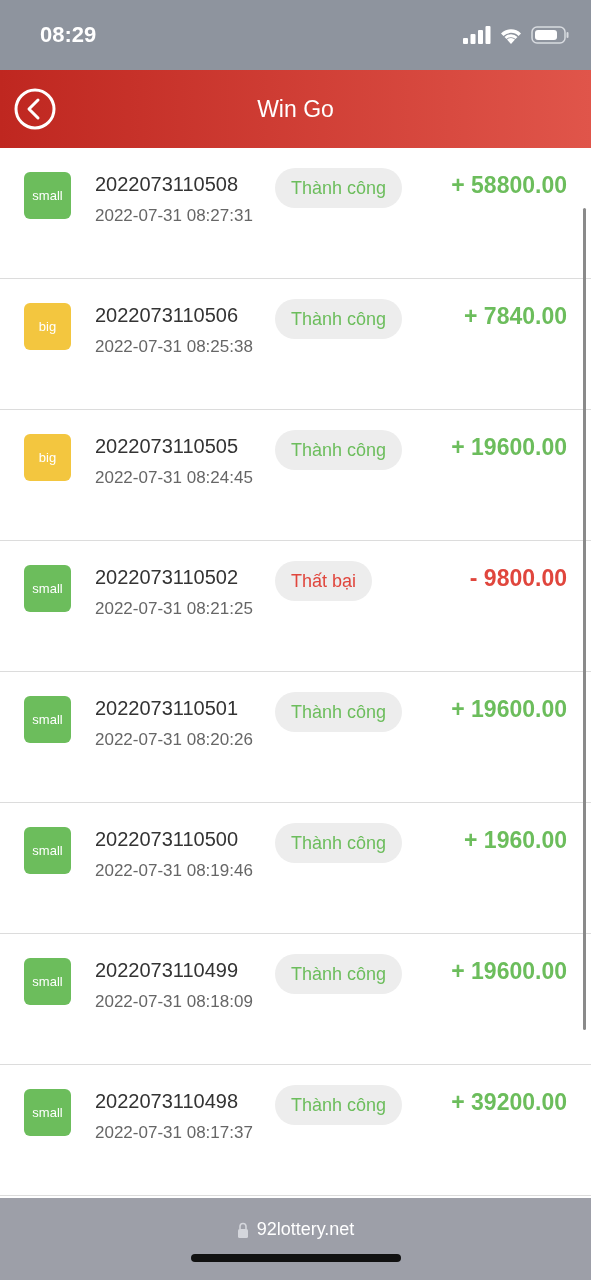 The height and width of the screenshot is (1280, 591). Describe the element at coordinates (295, 1130) in the screenshot. I see `record-row: small 2022073110498 2022-07-31 08:17:37 Thành công + 39200.00` at that location.